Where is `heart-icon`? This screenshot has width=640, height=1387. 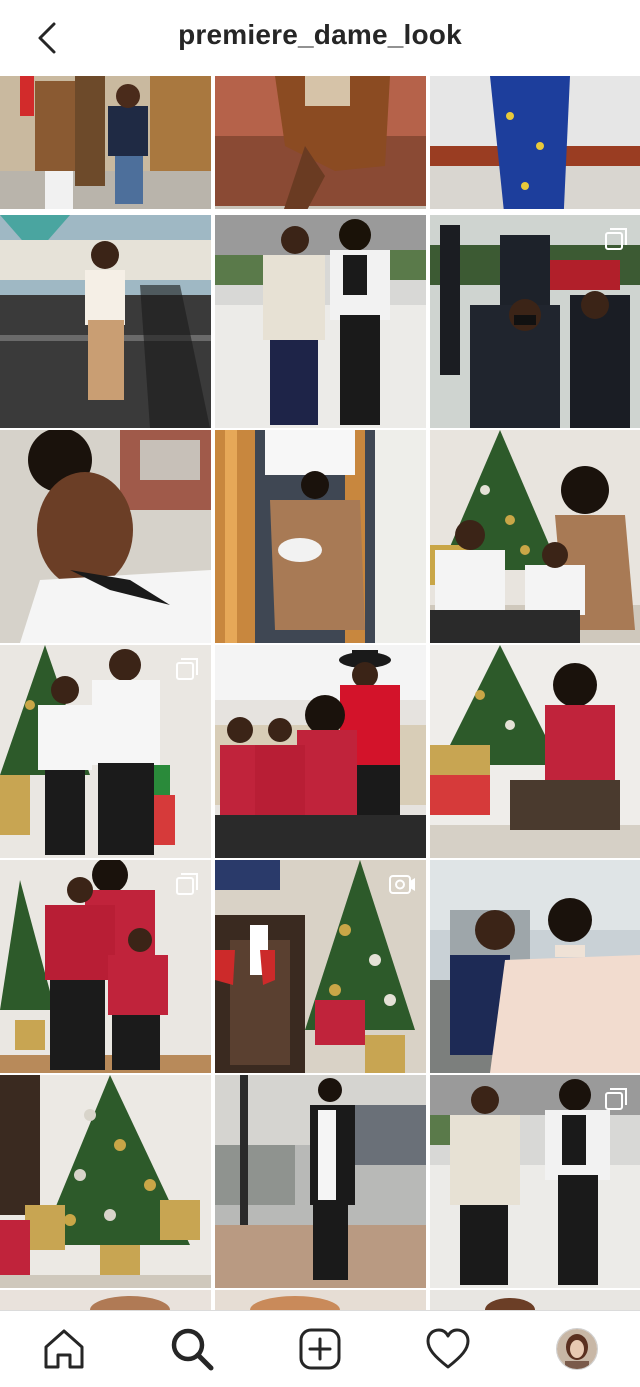
heart-icon is located at coordinates (448, 1348).